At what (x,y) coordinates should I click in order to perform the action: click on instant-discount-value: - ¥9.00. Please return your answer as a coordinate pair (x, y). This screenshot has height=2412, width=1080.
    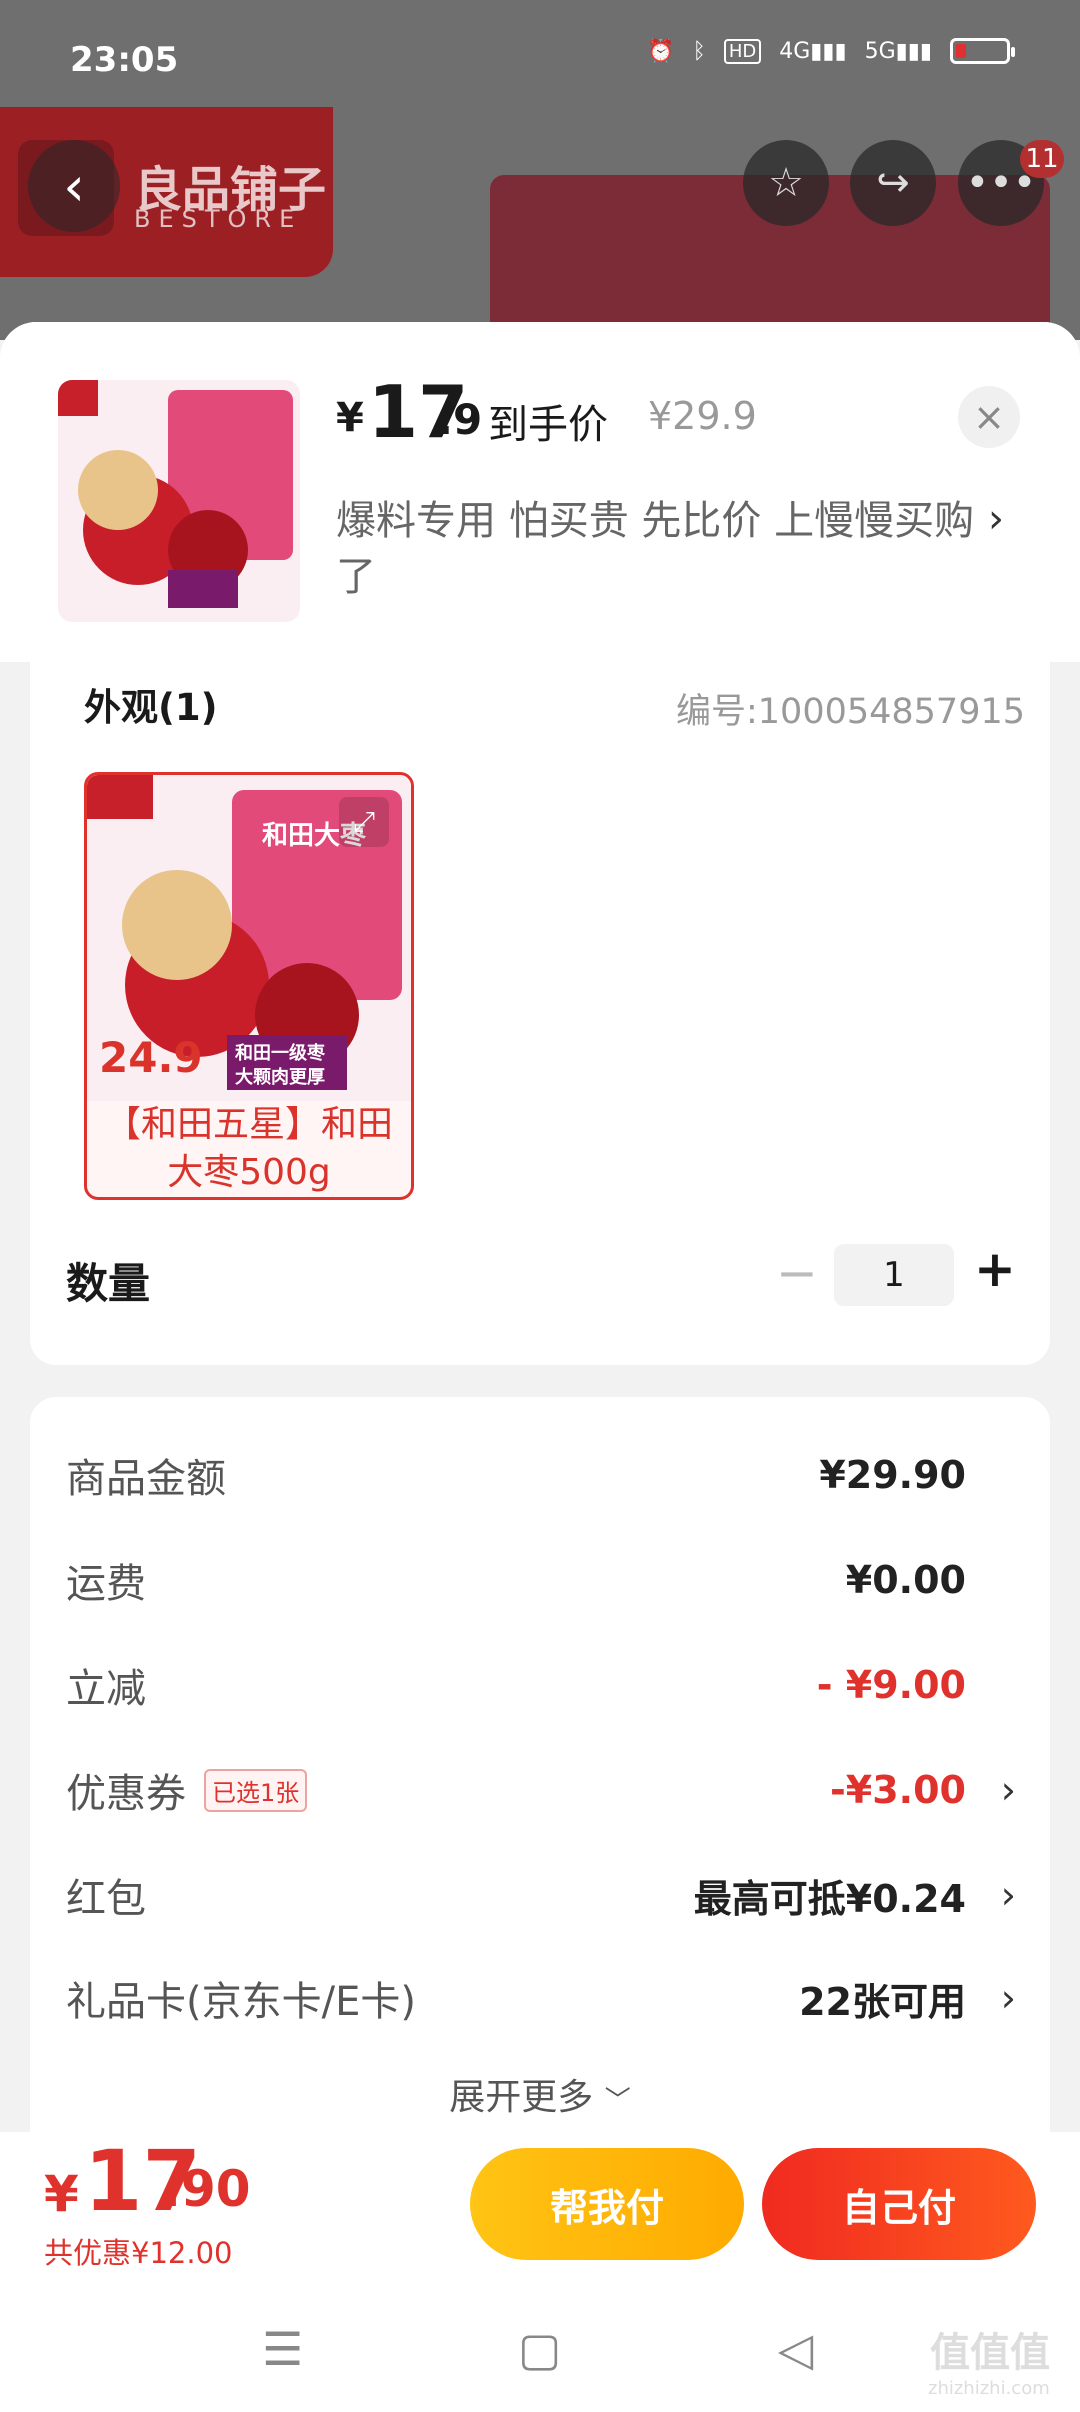
    Looking at the image, I should click on (891, 1685).